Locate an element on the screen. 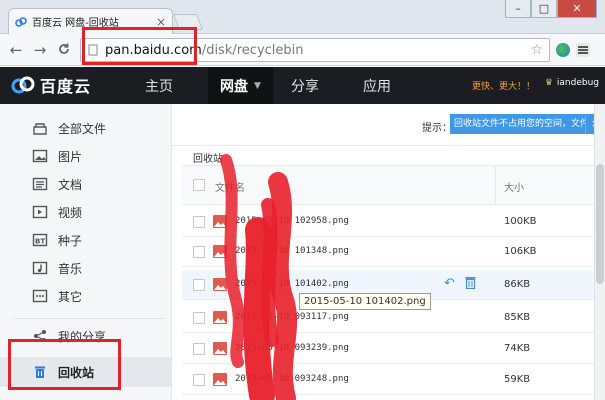  scrollbar is located at coordinates (599, 252).